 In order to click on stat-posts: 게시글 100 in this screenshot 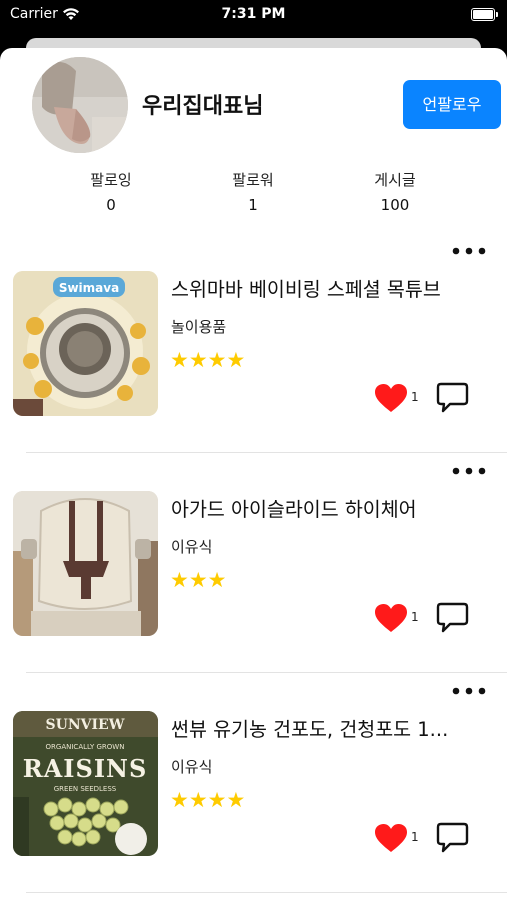, I will do `click(395, 191)`.